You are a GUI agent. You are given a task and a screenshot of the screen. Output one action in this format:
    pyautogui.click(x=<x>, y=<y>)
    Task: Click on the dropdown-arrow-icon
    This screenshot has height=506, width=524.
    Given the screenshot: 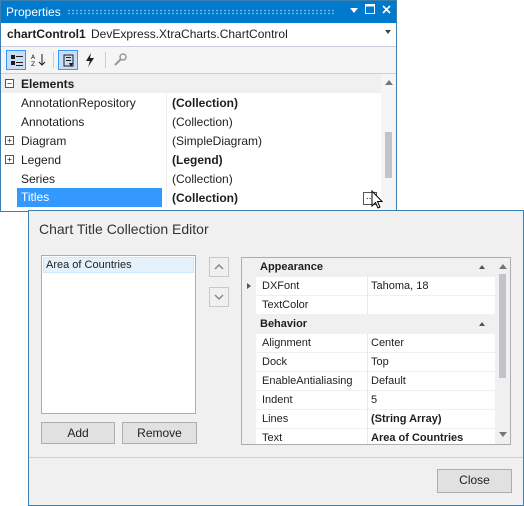 What is the action you would take?
    pyautogui.click(x=354, y=11)
    